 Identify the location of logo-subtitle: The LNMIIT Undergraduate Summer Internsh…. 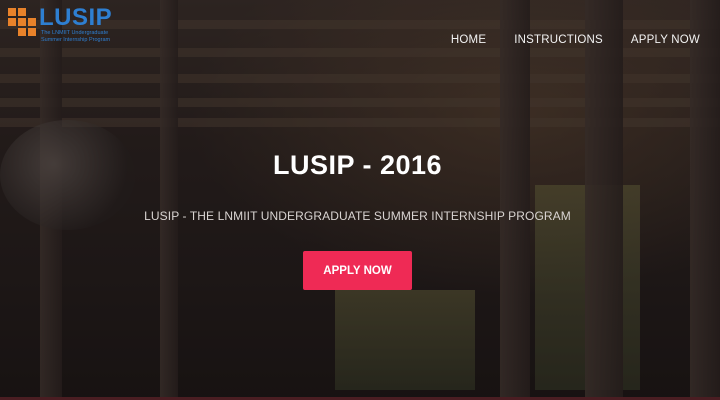
(76, 36).